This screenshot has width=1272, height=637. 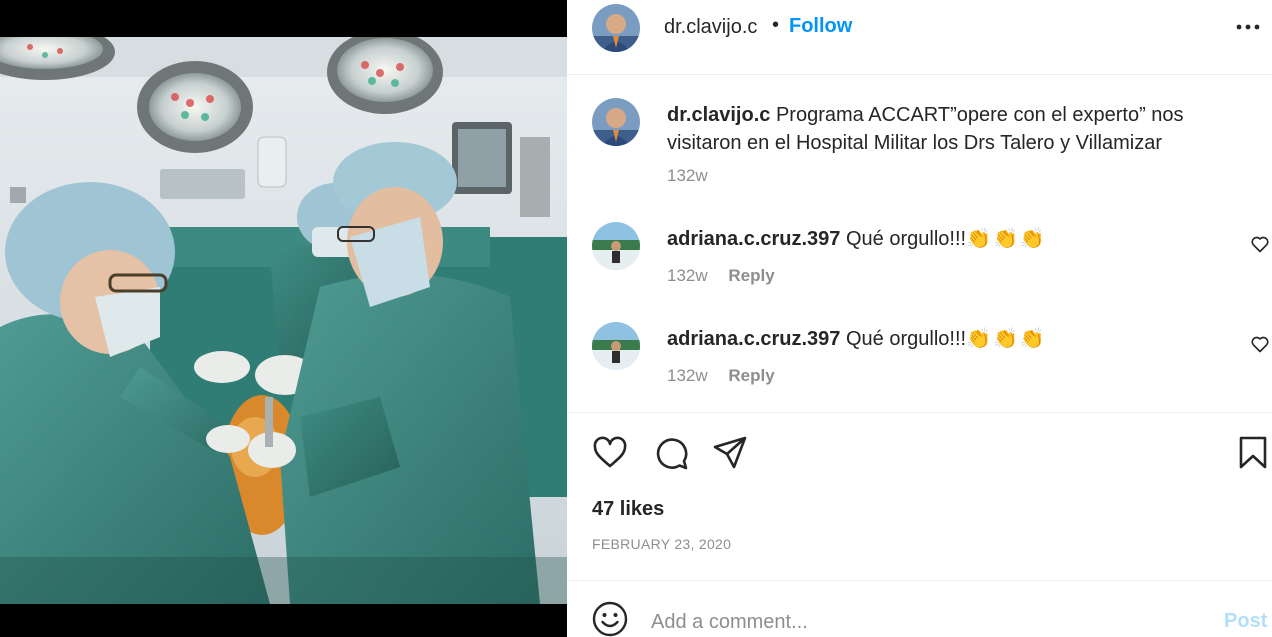 I want to click on share-icon, so click(x=730, y=453).